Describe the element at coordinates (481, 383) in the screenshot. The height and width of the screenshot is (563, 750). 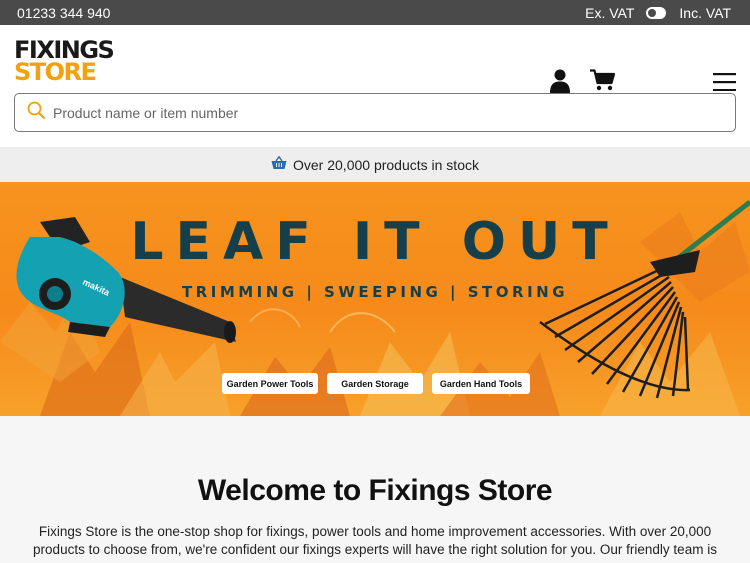
I see `garden-hand-tools-button: Garden Hand Tools` at that location.